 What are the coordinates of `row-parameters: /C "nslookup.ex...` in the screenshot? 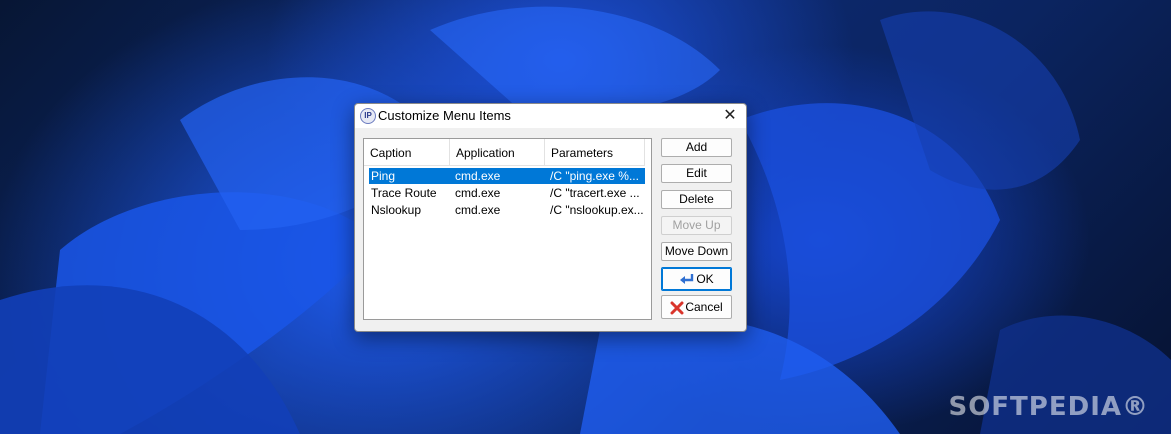 It's located at (597, 210).